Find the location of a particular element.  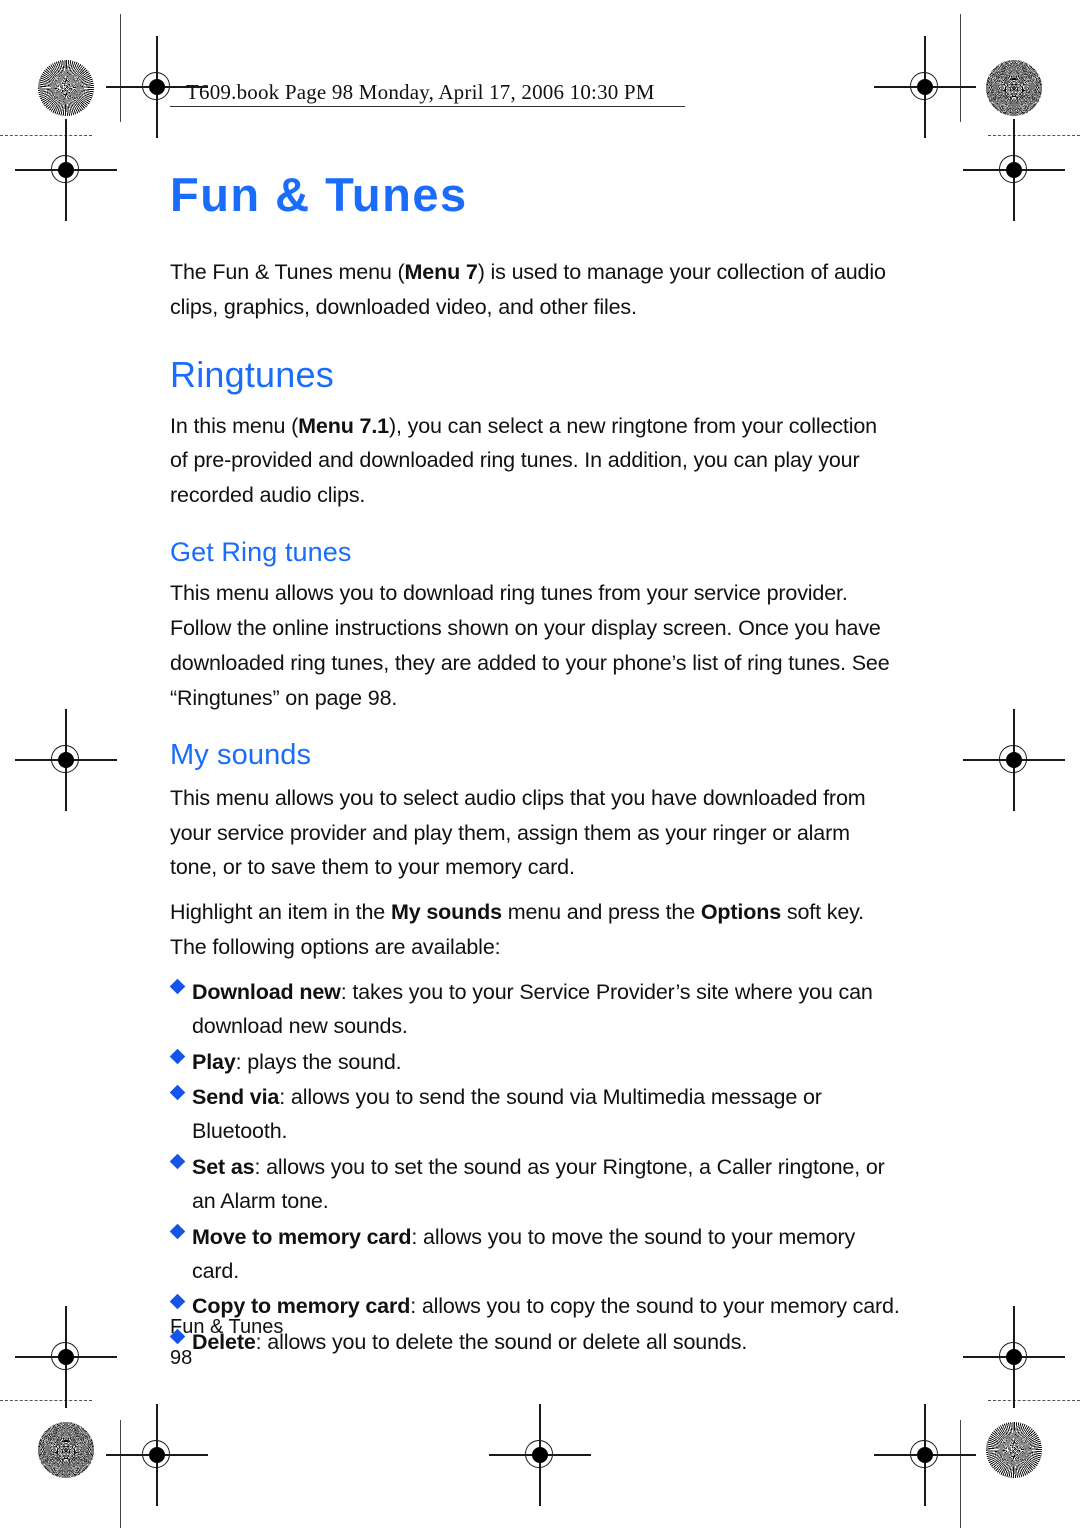

intro-bold-menu7: Menu 7 is located at coordinates (441, 272).